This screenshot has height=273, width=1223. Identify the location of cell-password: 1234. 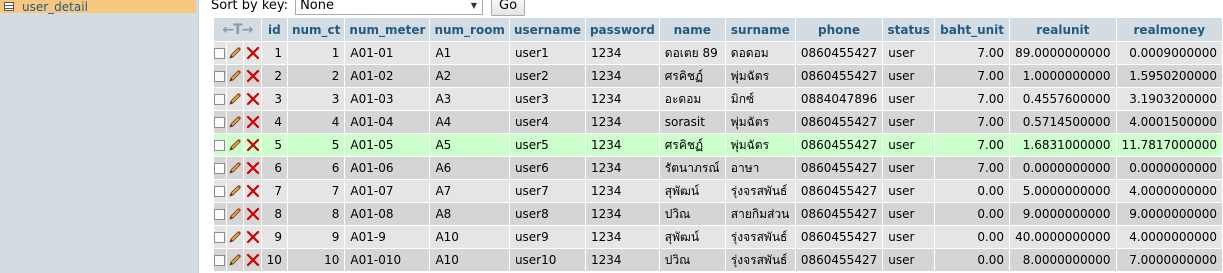
(622, 122).